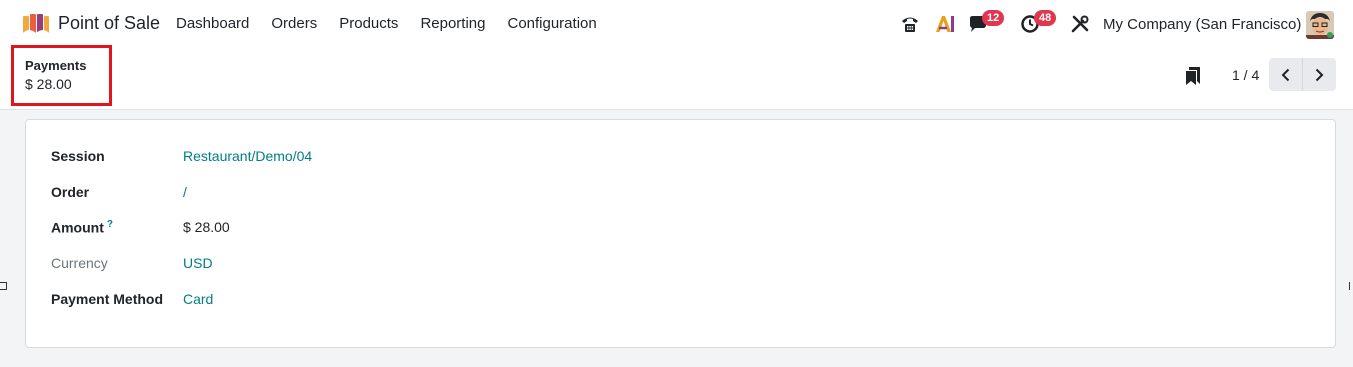 This screenshot has height=367, width=1353. Describe the element at coordinates (109, 23) in the screenshot. I see `app-name: Point of Sale` at that location.